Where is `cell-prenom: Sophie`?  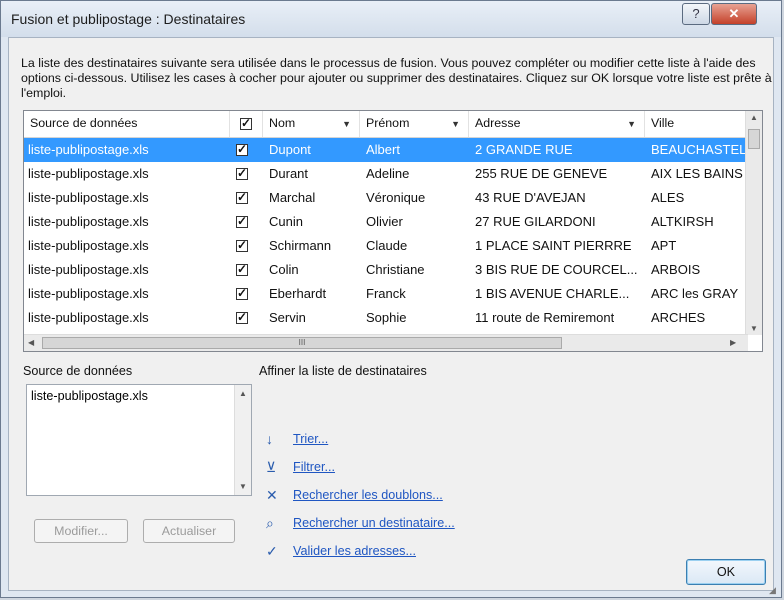
cell-prenom: Sophie is located at coordinates (386, 317).